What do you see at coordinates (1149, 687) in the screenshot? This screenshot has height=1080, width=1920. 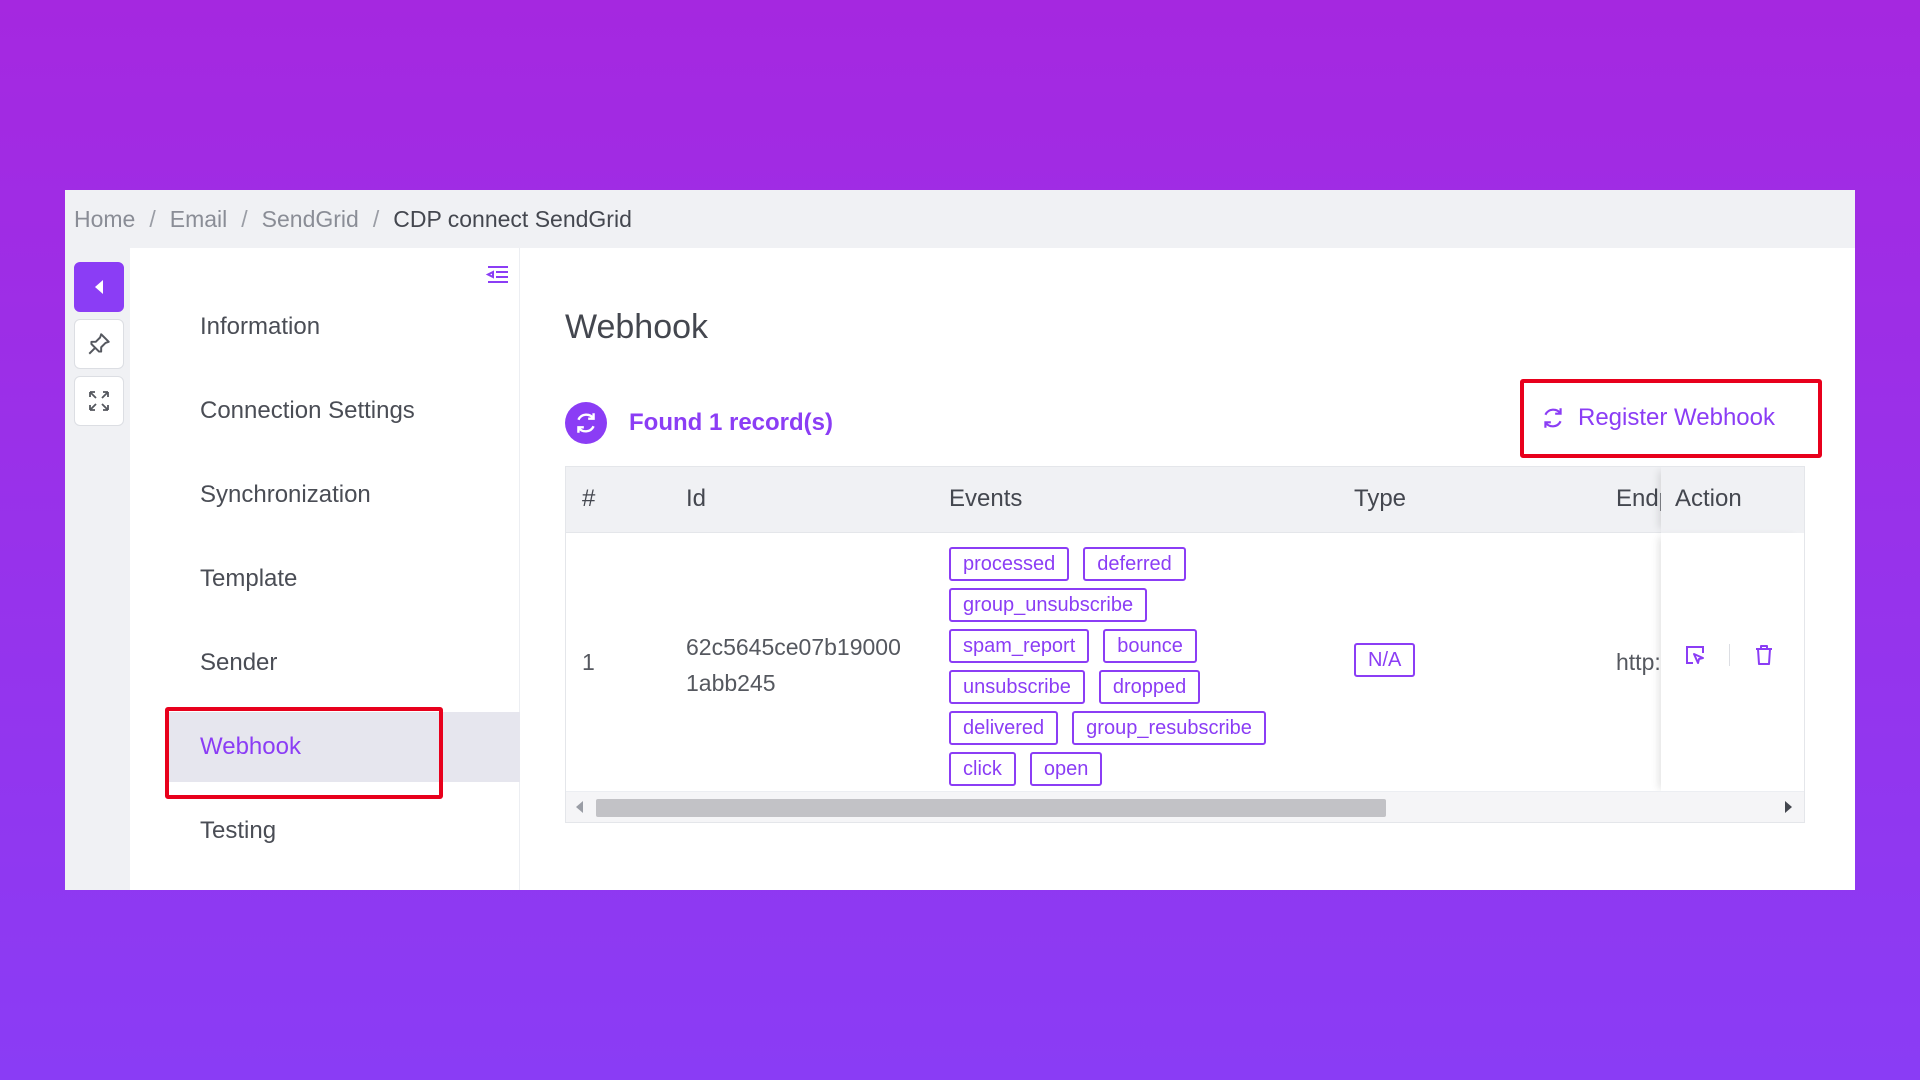 I see `event-tag: dropped` at bounding box center [1149, 687].